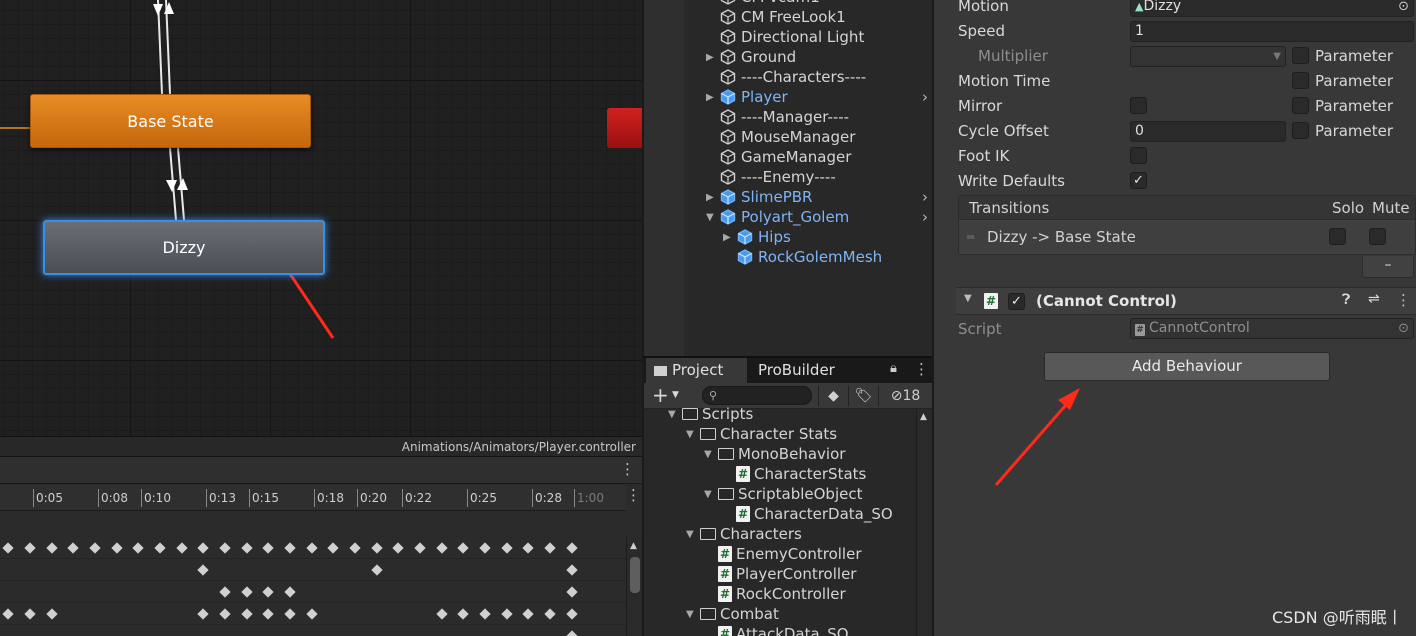 Image resolution: width=1416 pixels, height=636 pixels. I want to click on project-scrollbar: ▲, so click(924, 522).